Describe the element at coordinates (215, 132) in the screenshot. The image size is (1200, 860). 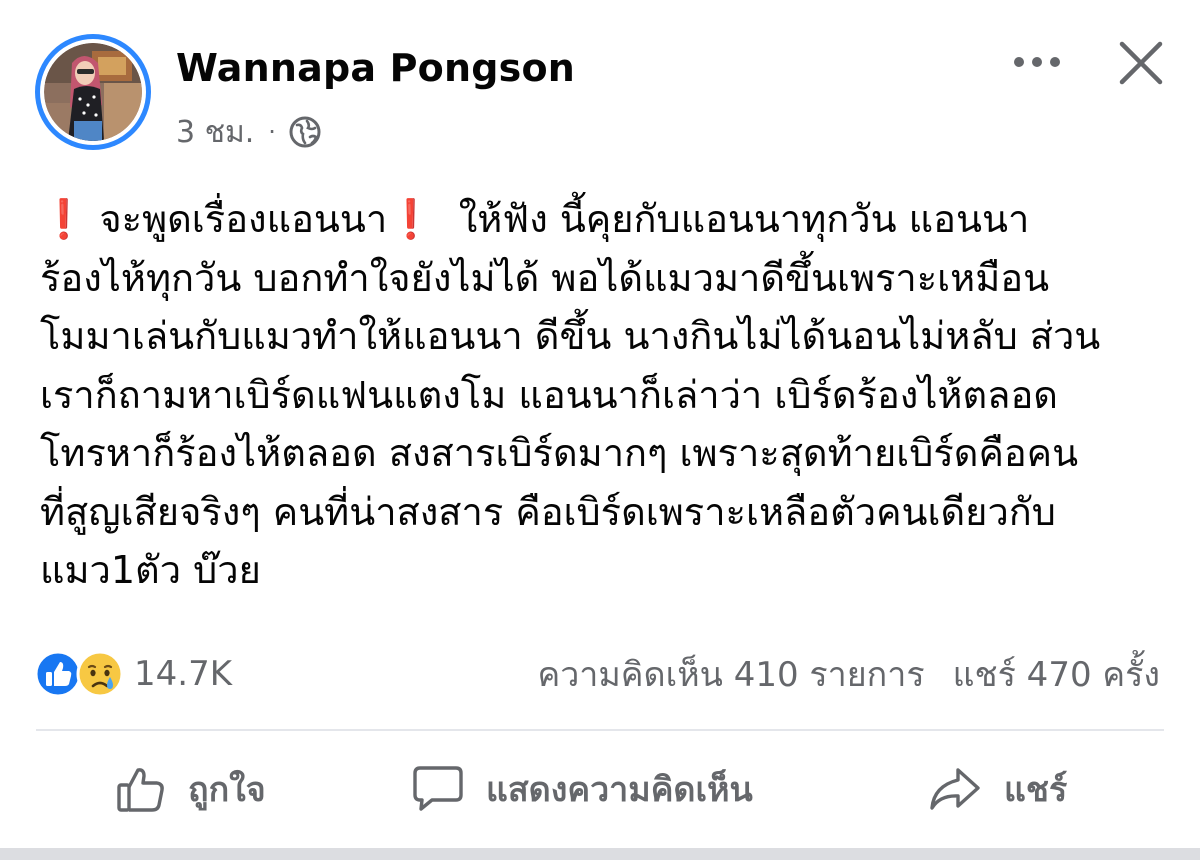
I see `post-timestamp: 3 ชม.` at that location.